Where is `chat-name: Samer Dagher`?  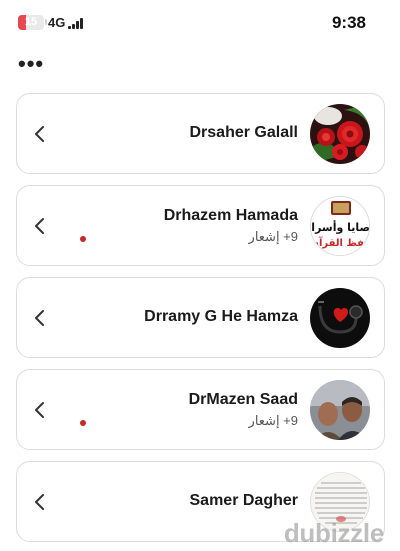 chat-name: Samer Dagher is located at coordinates (244, 500).